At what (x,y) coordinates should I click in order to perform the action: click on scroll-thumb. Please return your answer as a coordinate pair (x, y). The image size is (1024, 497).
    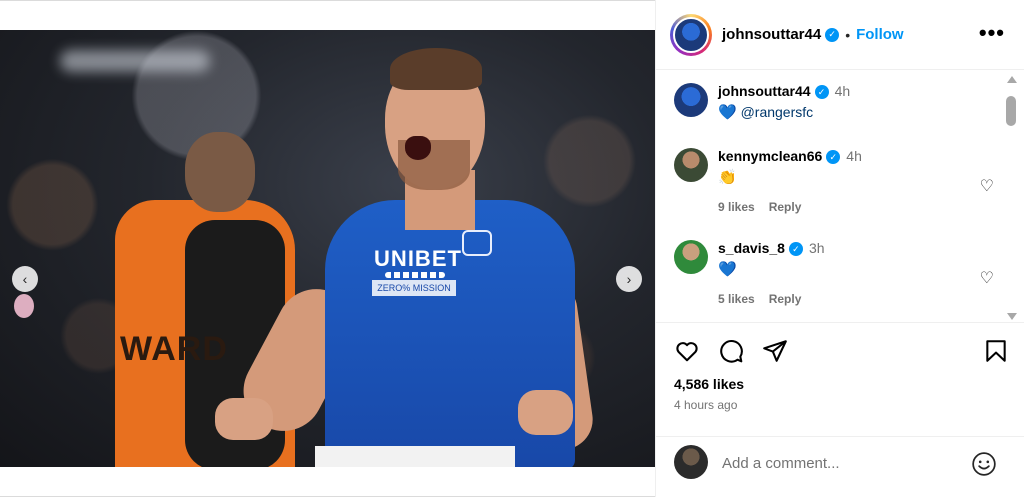
    Looking at the image, I should click on (1011, 111).